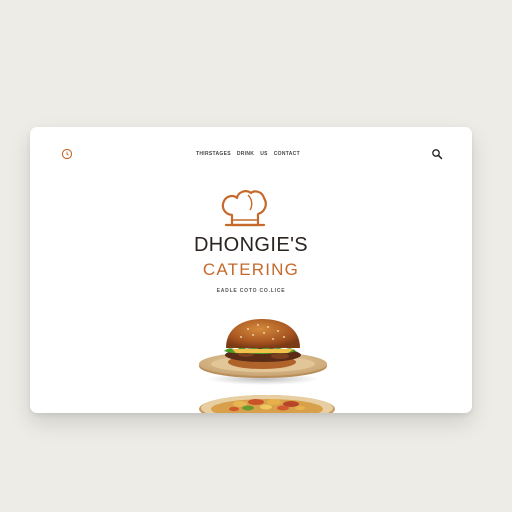  I want to click on nav-item-2: DRINK, so click(245, 154).